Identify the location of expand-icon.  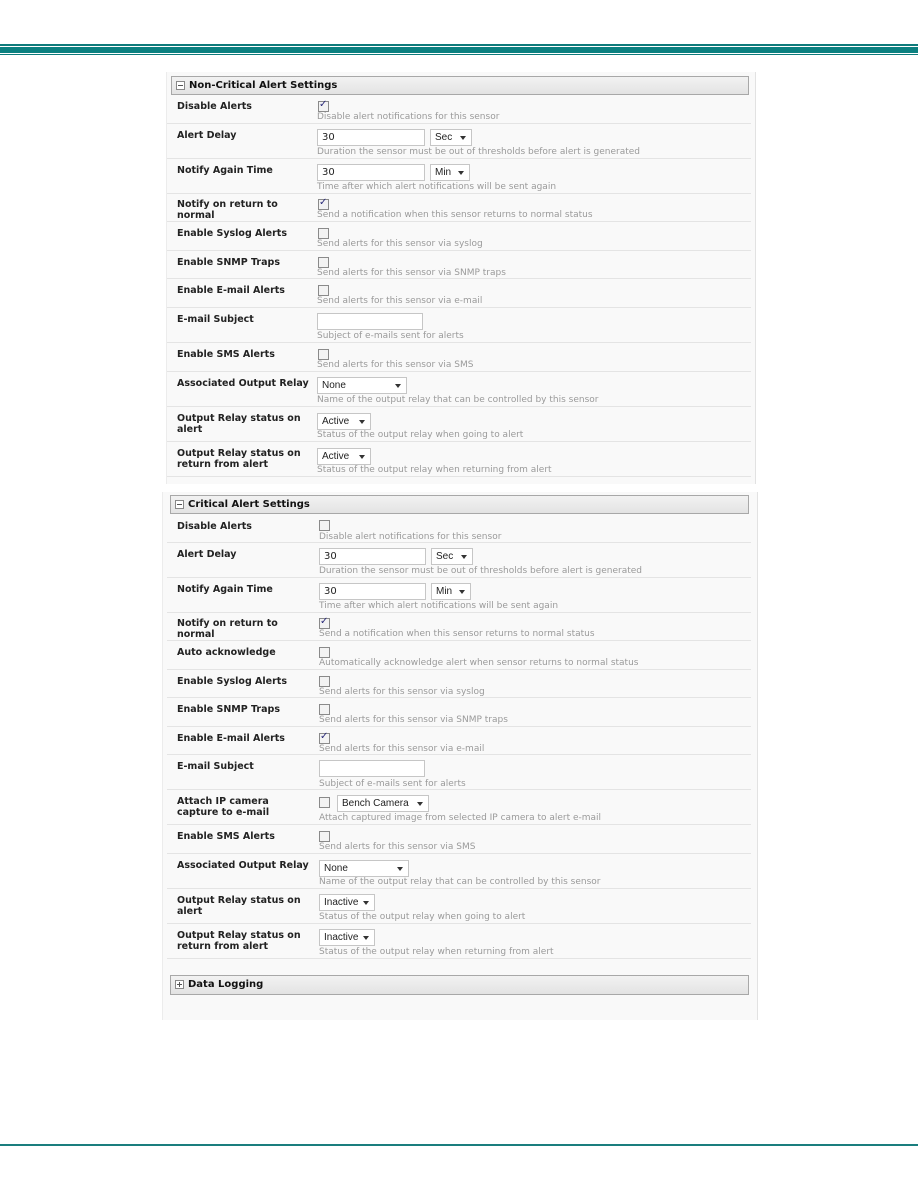
(179, 984).